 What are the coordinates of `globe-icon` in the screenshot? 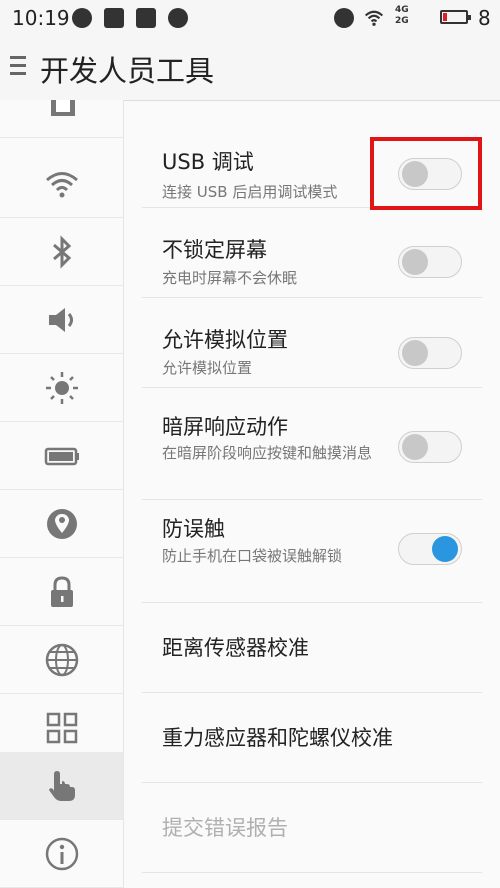 It's located at (61, 659).